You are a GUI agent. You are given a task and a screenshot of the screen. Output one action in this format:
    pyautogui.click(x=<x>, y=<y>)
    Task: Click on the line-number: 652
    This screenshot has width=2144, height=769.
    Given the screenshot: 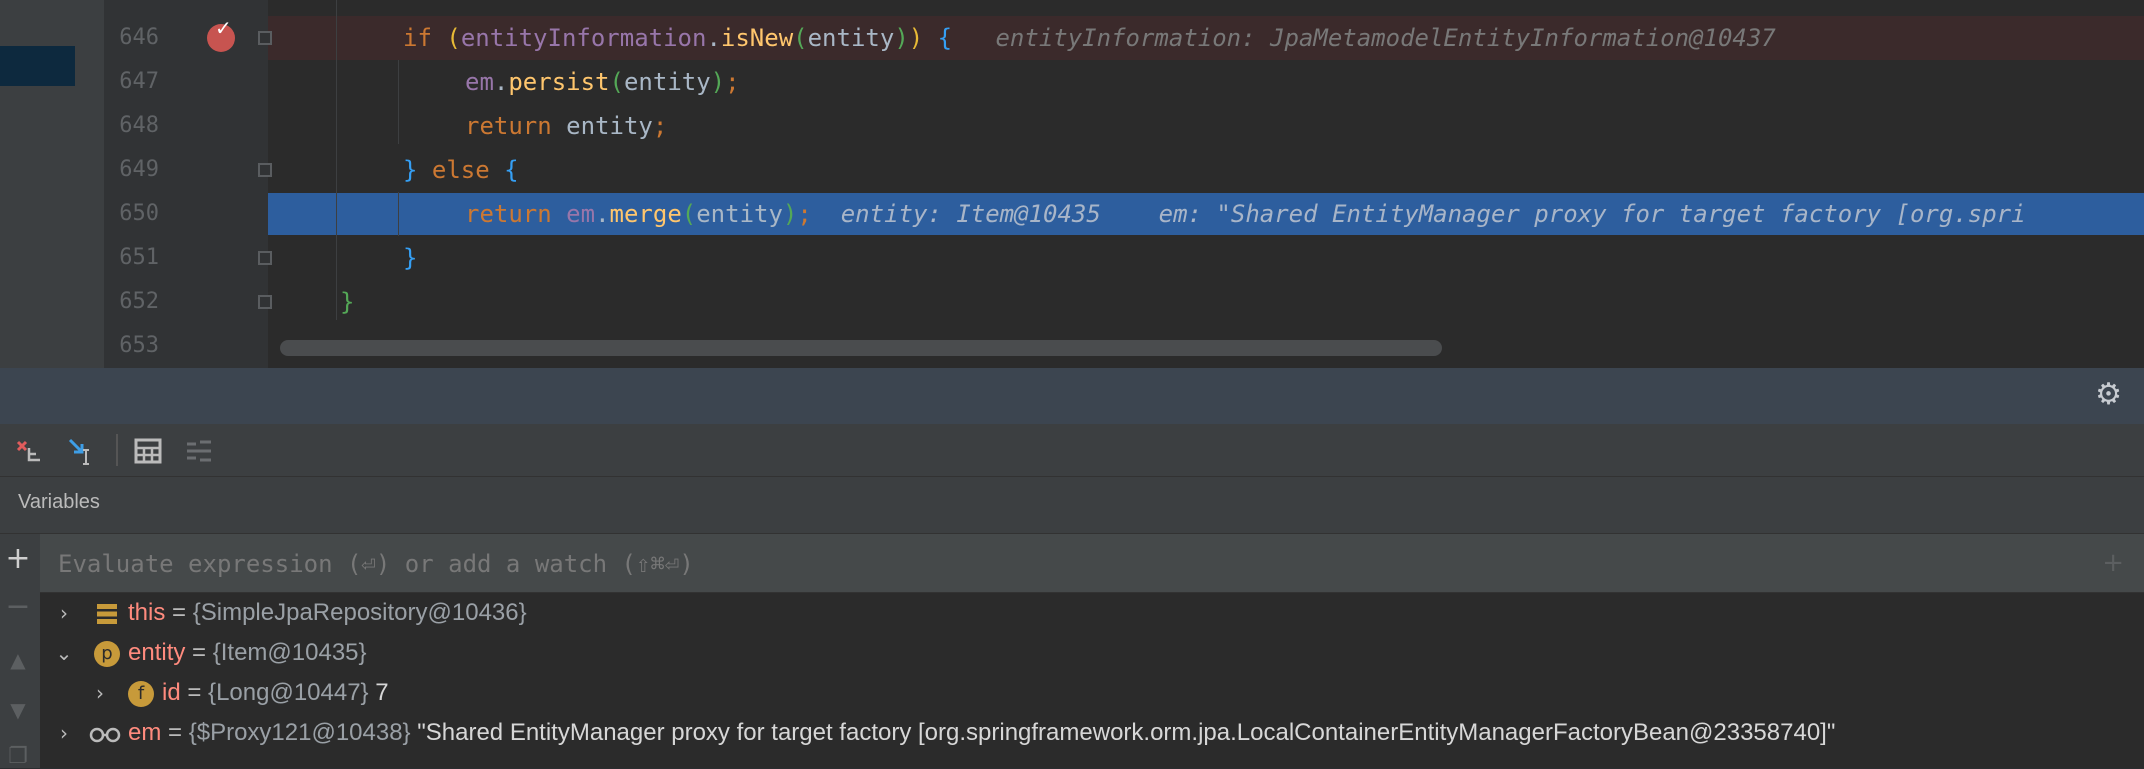 What is the action you would take?
    pyautogui.click(x=139, y=301)
    